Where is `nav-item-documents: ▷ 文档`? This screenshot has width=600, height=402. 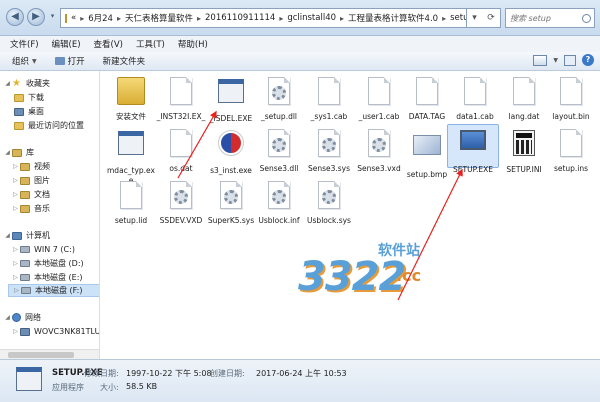
nav-item-documents: ▷ 文档 is located at coordinates (55, 194).